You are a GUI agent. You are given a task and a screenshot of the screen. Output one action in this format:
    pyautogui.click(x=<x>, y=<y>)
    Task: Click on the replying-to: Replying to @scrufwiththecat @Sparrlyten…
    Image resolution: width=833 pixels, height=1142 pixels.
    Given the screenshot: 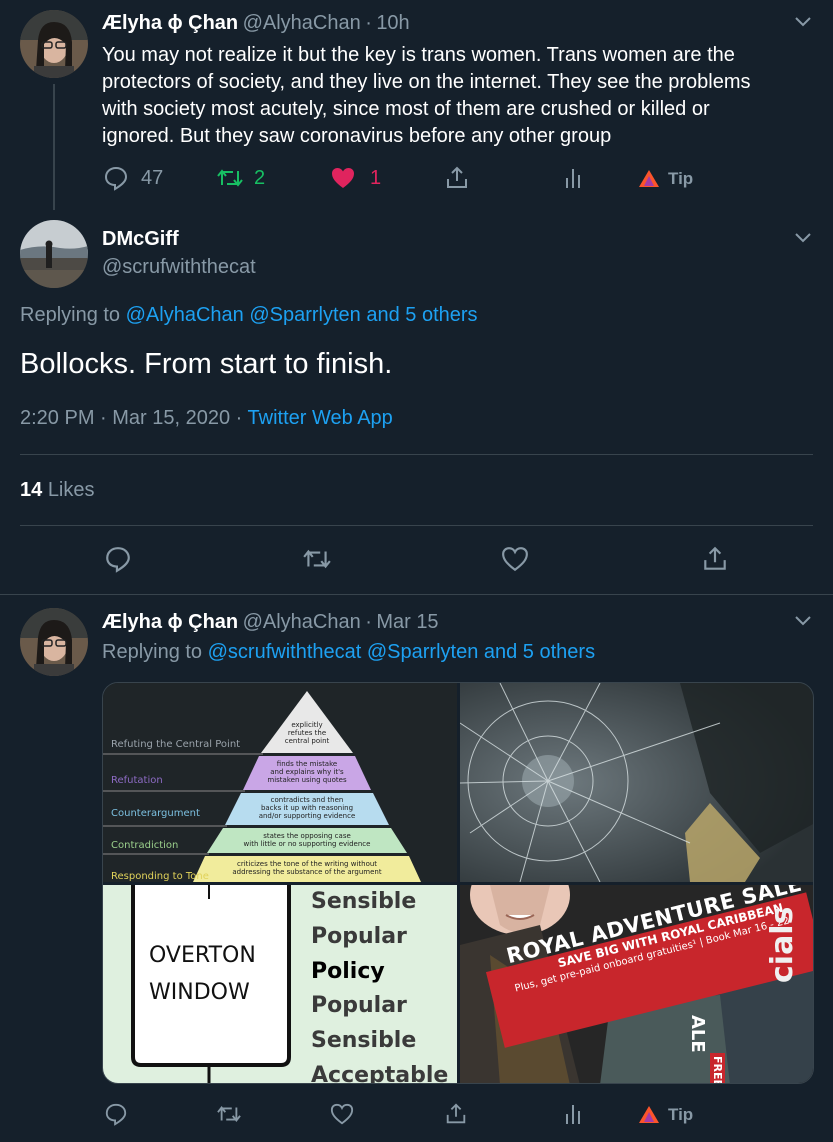 What is the action you would take?
    pyautogui.click(x=348, y=652)
    